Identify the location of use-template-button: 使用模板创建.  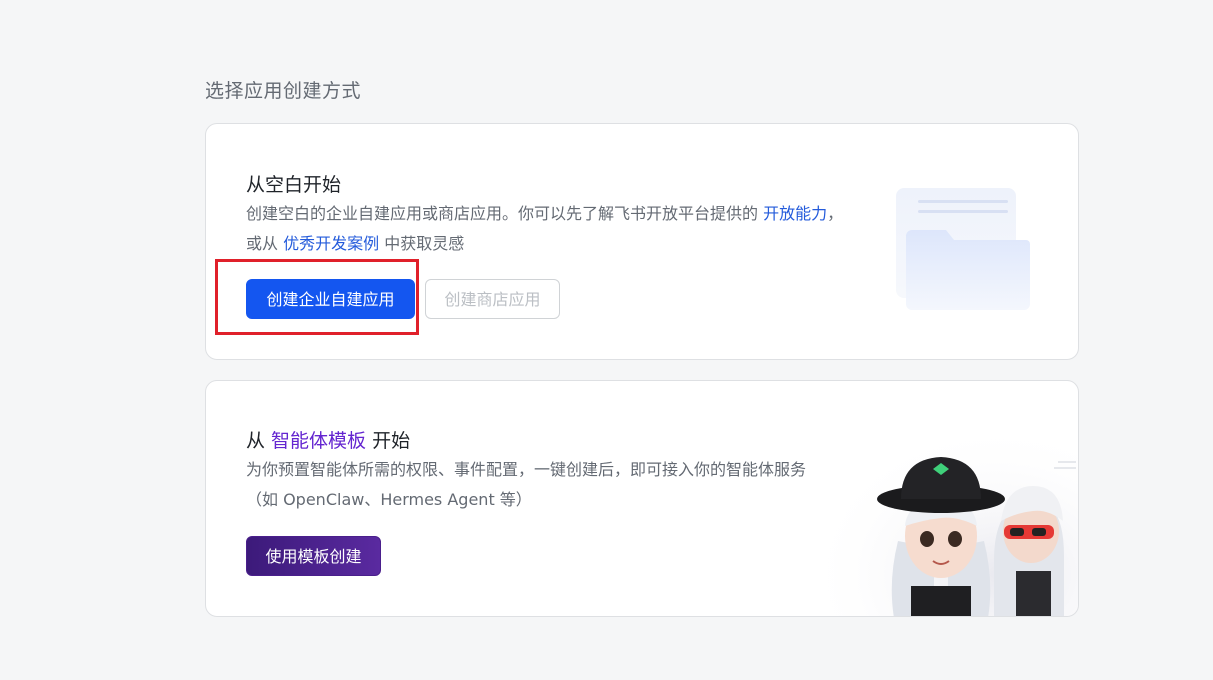
(313, 556).